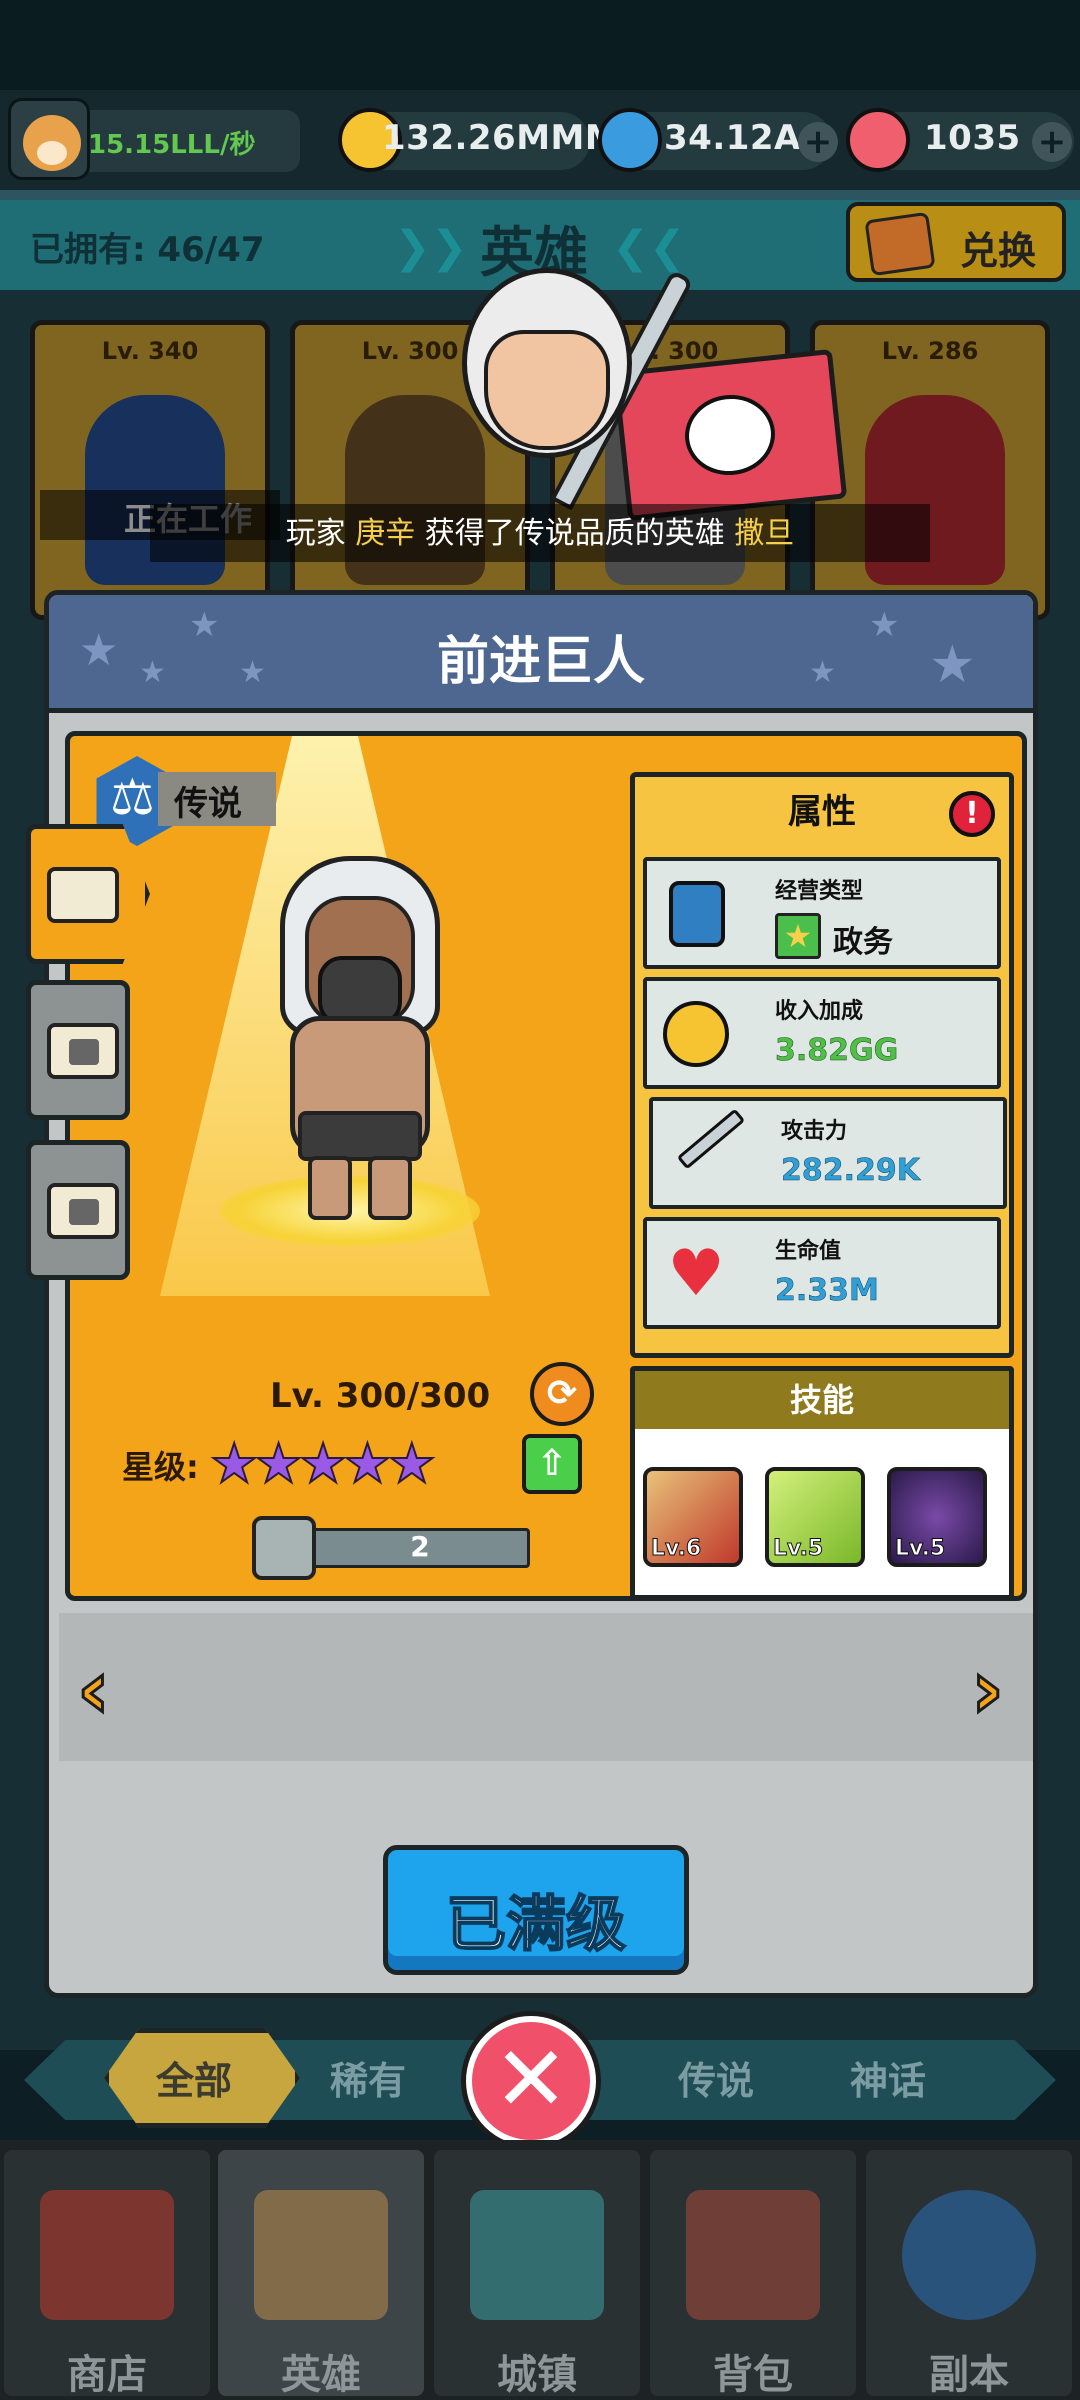 The height and width of the screenshot is (2400, 1080). Describe the element at coordinates (536, 1925) in the screenshot. I see `max-level-label: 已满级` at that location.